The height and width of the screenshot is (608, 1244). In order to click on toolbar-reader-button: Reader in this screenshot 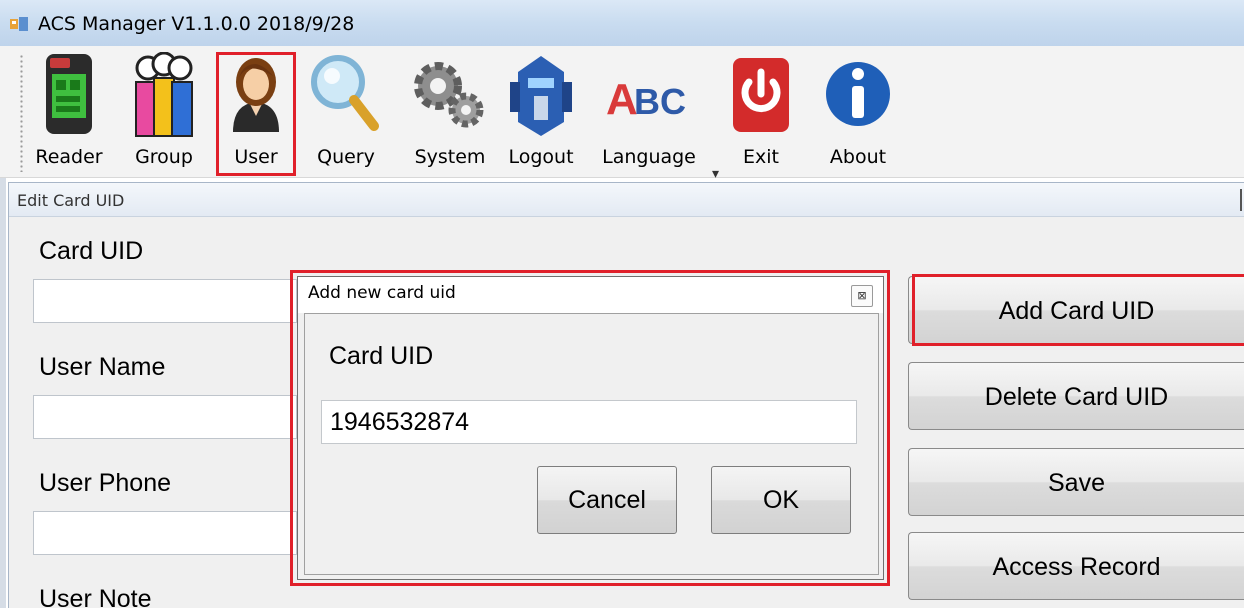, I will do `click(69, 112)`.